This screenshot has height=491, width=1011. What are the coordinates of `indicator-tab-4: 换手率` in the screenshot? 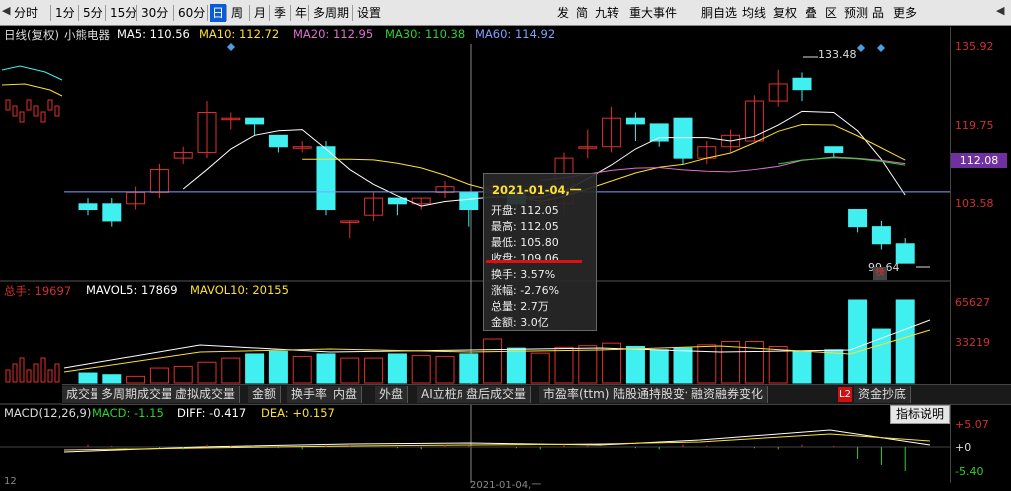 It's located at (310, 394).